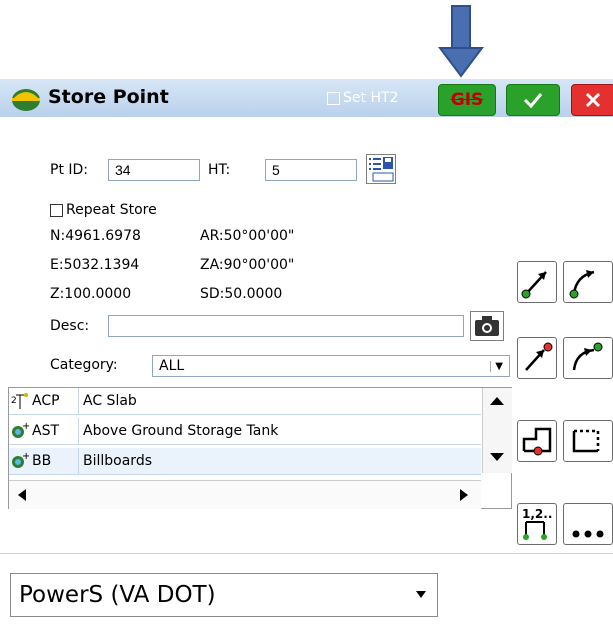 The width and height of the screenshot is (613, 624). I want to click on corner-icon, so click(537, 441).